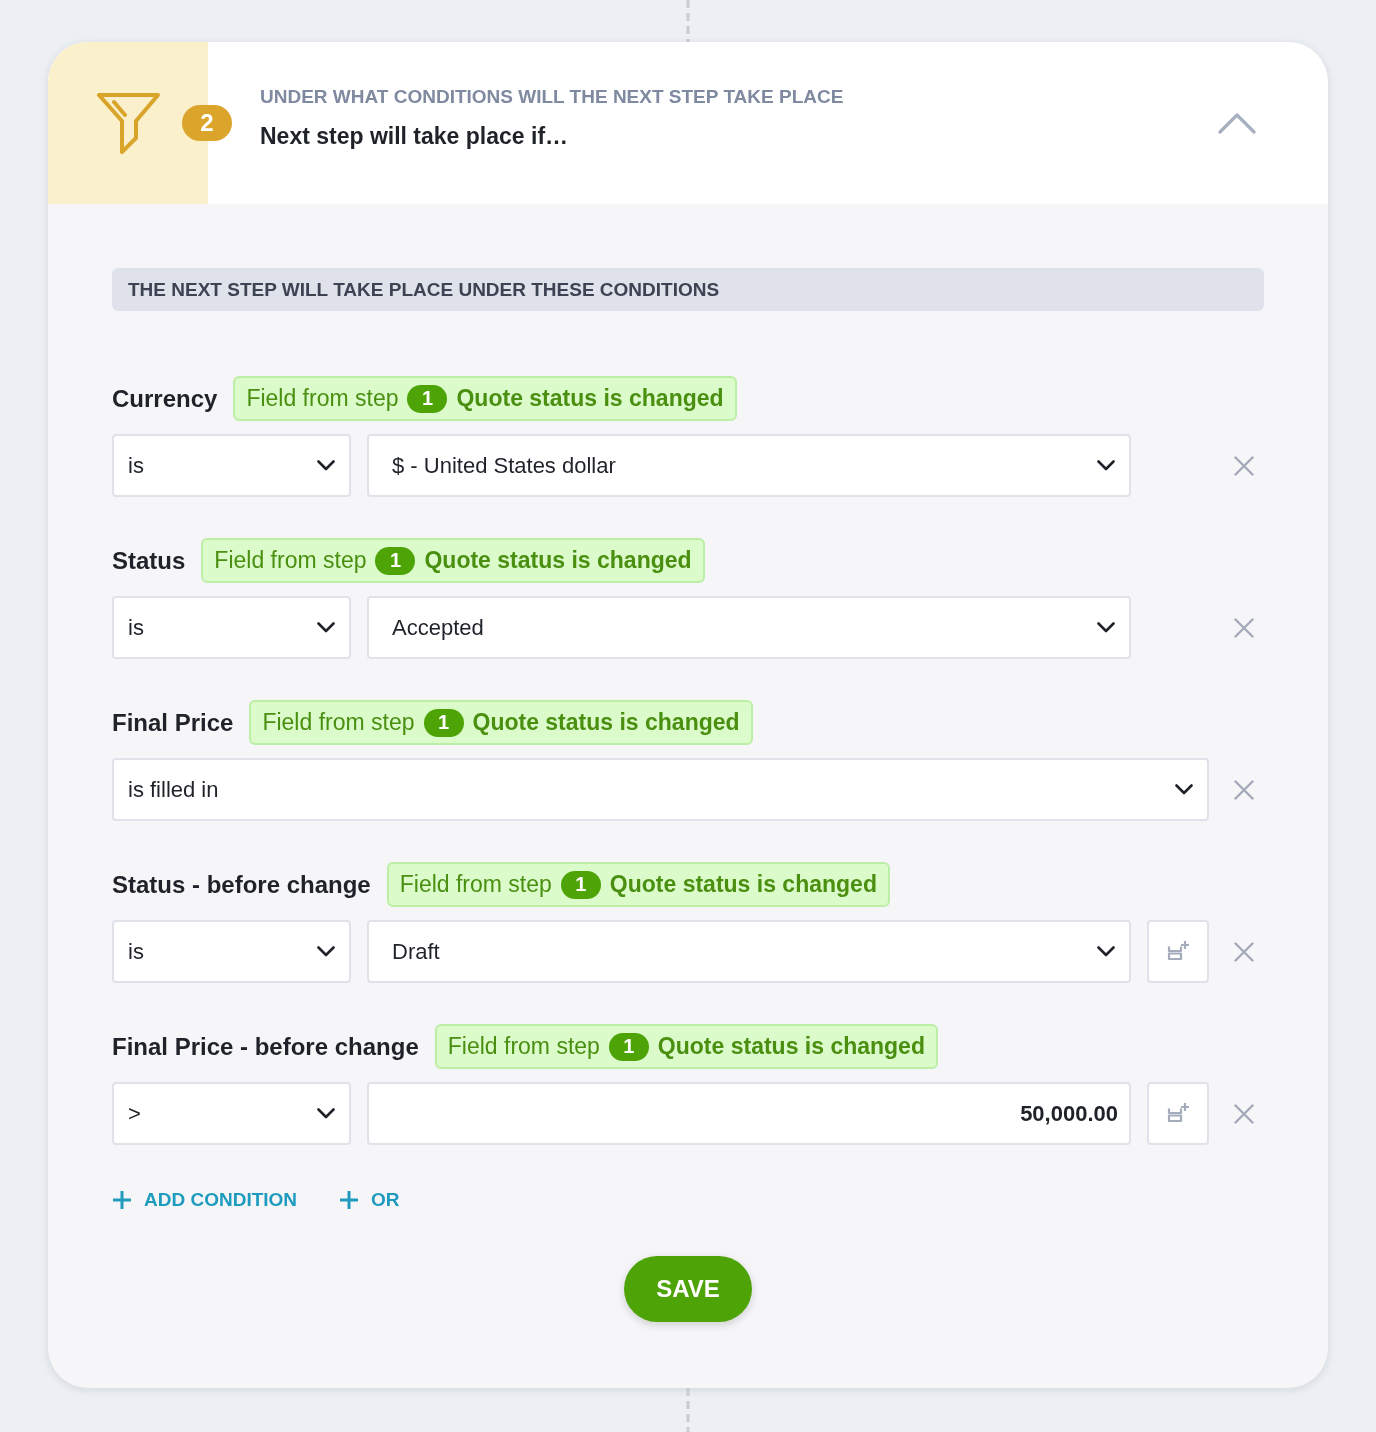 The width and height of the screenshot is (1376, 1432). I want to click on funnel-icon, so click(128, 123).